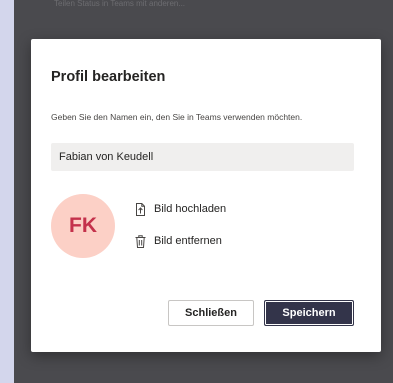 This screenshot has height=383, width=393. What do you see at coordinates (309, 313) in the screenshot?
I see `save-button: Speichern` at bounding box center [309, 313].